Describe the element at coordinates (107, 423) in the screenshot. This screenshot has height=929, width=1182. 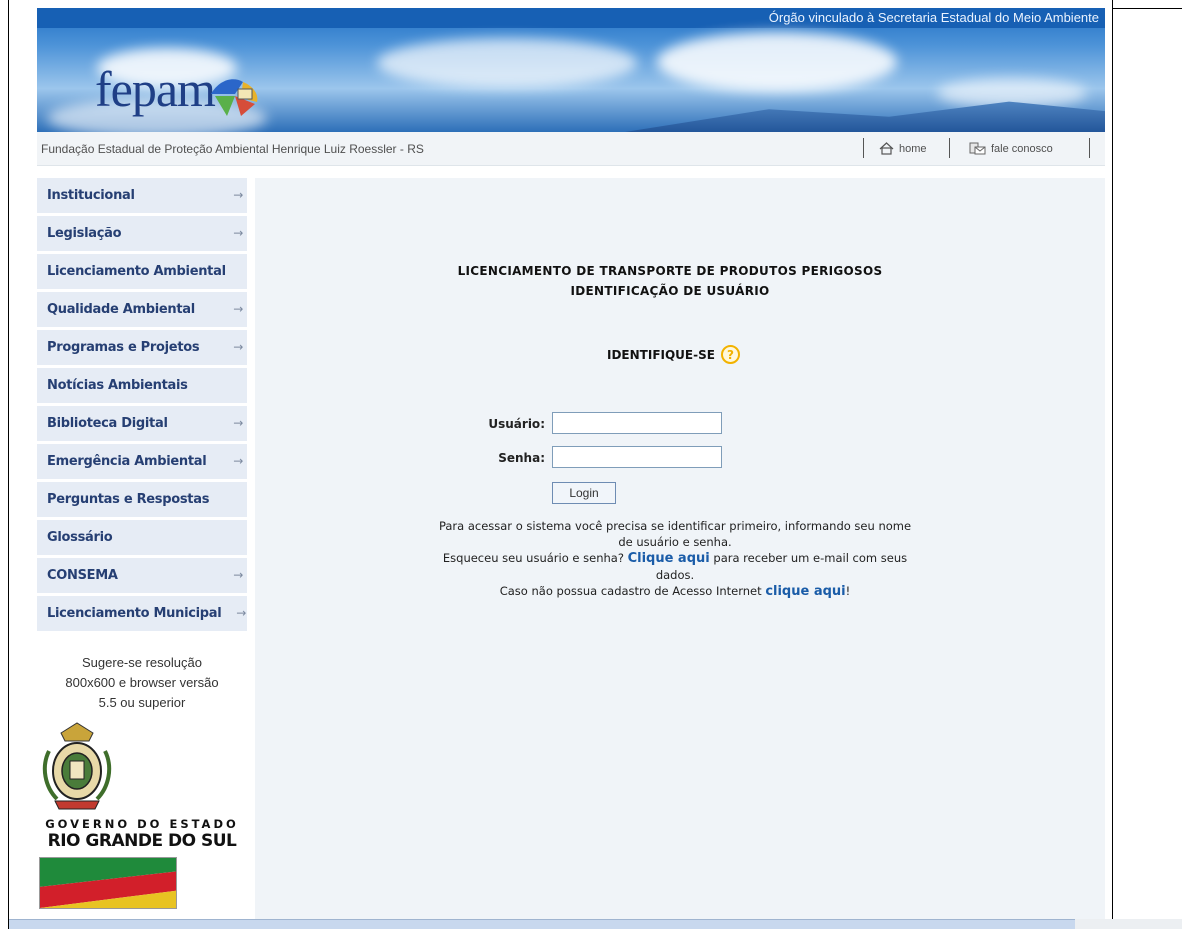
I see `sidebar-item-label: Biblioteca Digital` at that location.